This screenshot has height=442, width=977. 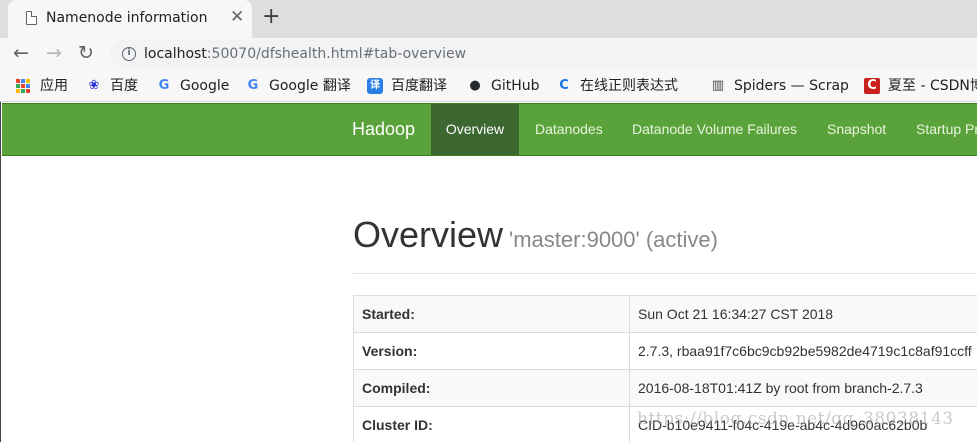 I want to click on bookmark-scrapy: ▥ Spiders — Scrapy, so click(x=779, y=86).